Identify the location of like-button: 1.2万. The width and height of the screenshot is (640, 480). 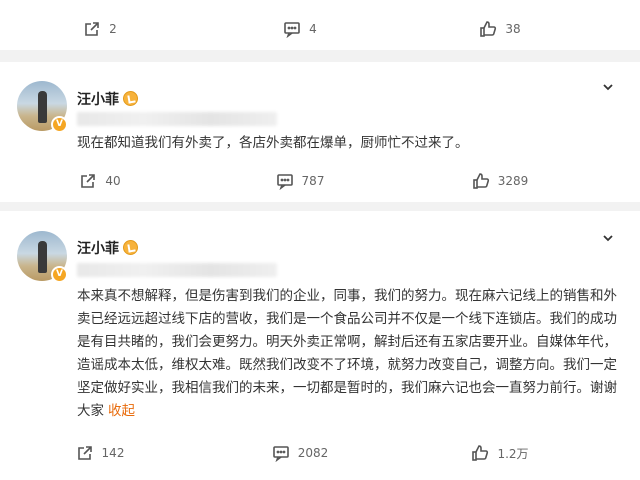
(500, 453).